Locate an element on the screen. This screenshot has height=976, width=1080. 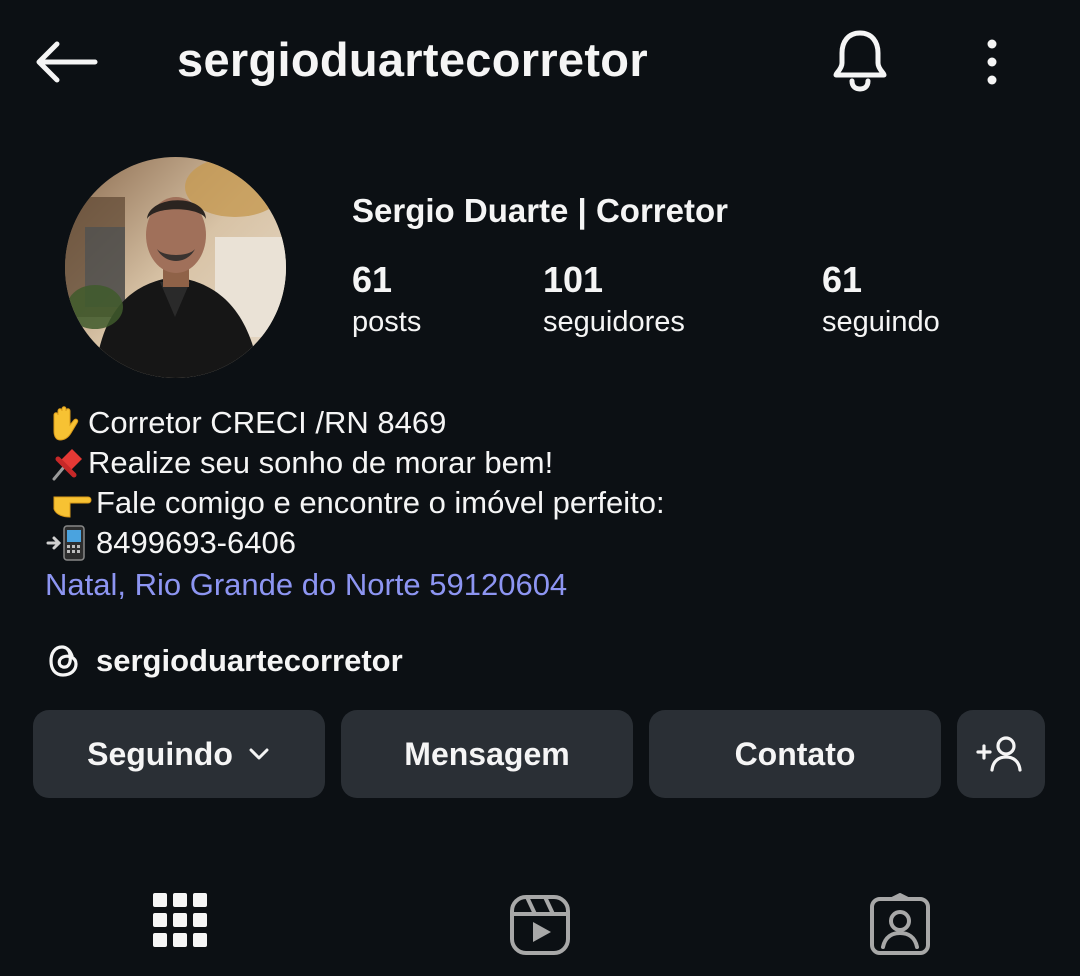
following-button: Seguindo is located at coordinates (179, 754).